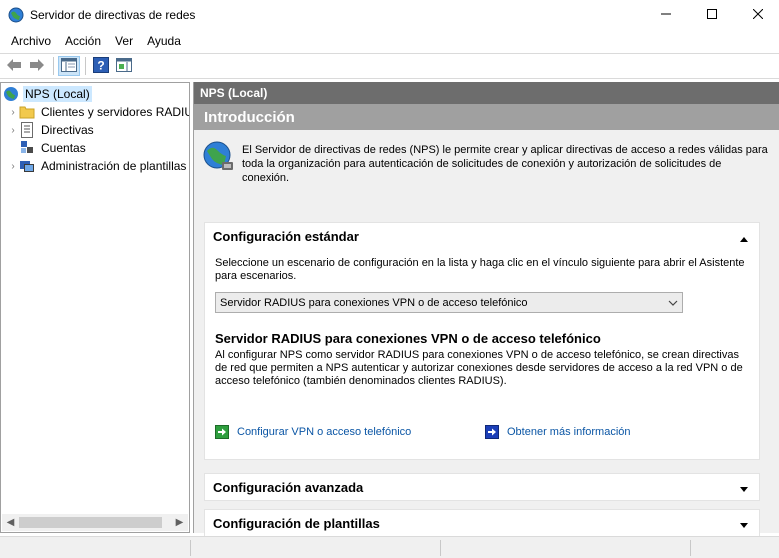 The width and height of the screenshot is (779, 558). What do you see at coordinates (31, 41) in the screenshot?
I see `menu-archivo: Archivo` at bounding box center [31, 41].